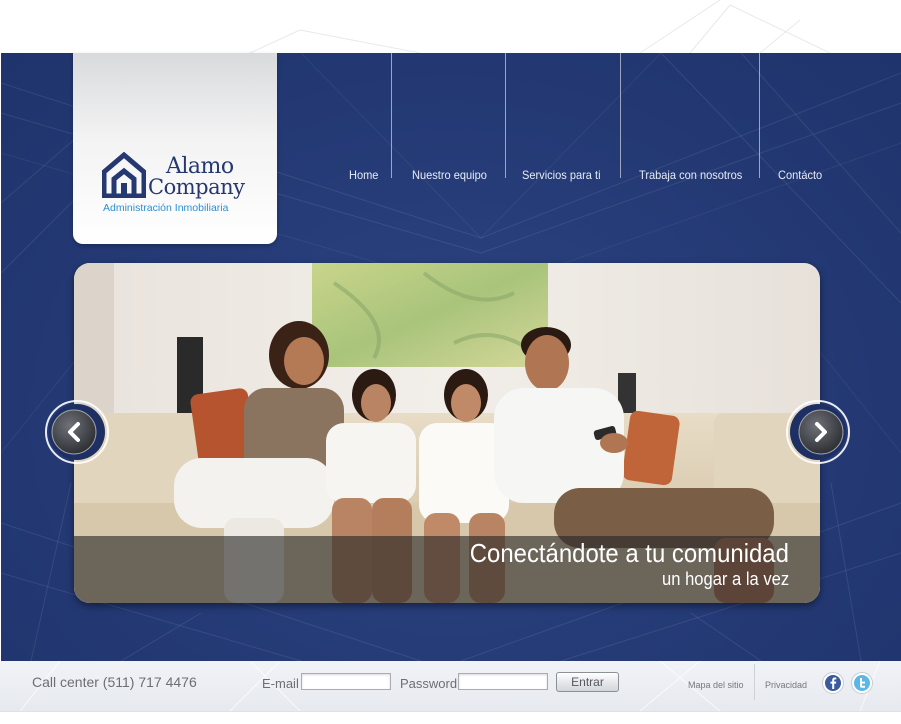 This screenshot has width=901, height=724. What do you see at coordinates (754, 682) in the screenshot?
I see `footer-separator` at bounding box center [754, 682].